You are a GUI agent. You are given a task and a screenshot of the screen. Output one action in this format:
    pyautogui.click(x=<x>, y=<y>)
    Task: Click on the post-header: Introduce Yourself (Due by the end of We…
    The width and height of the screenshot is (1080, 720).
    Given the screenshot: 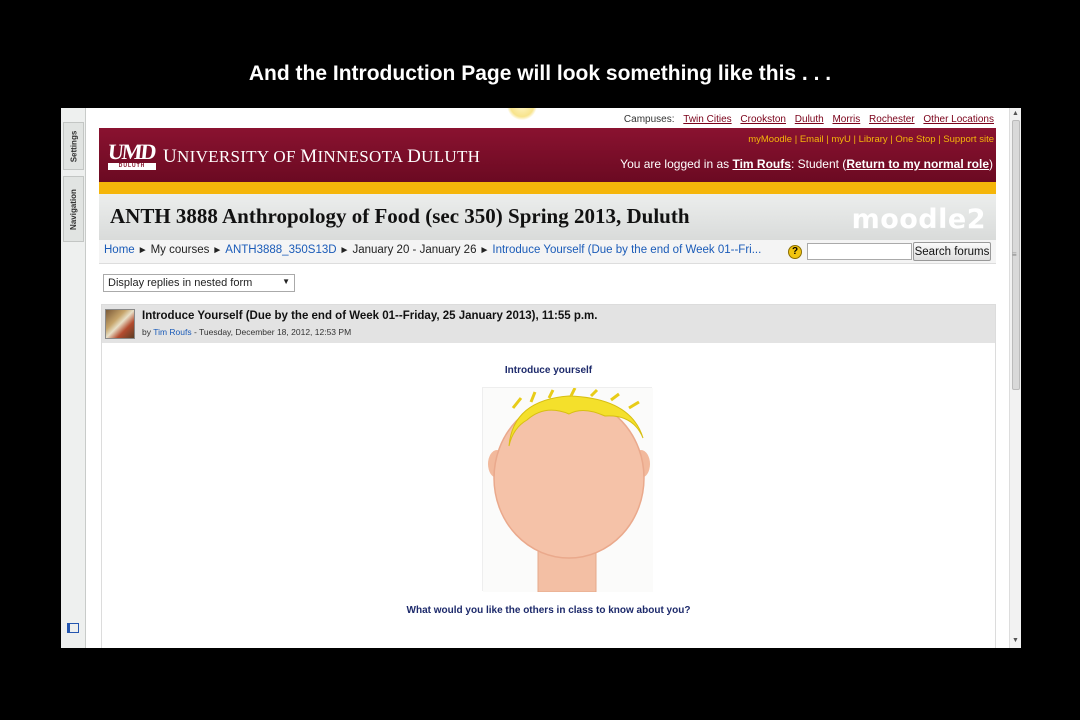 What is the action you would take?
    pyautogui.click(x=548, y=324)
    